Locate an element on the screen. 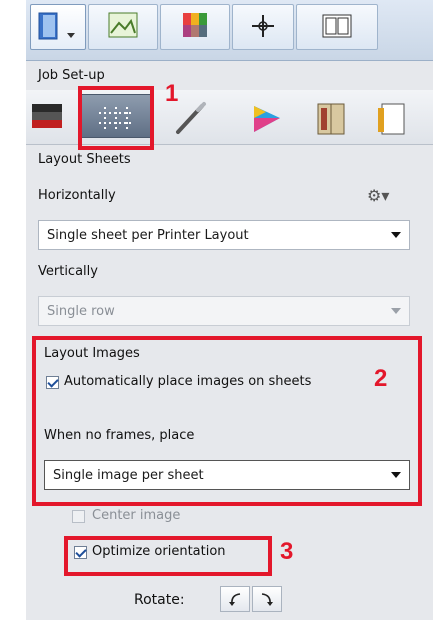  tab-crosshair is located at coordinates (263, 27).